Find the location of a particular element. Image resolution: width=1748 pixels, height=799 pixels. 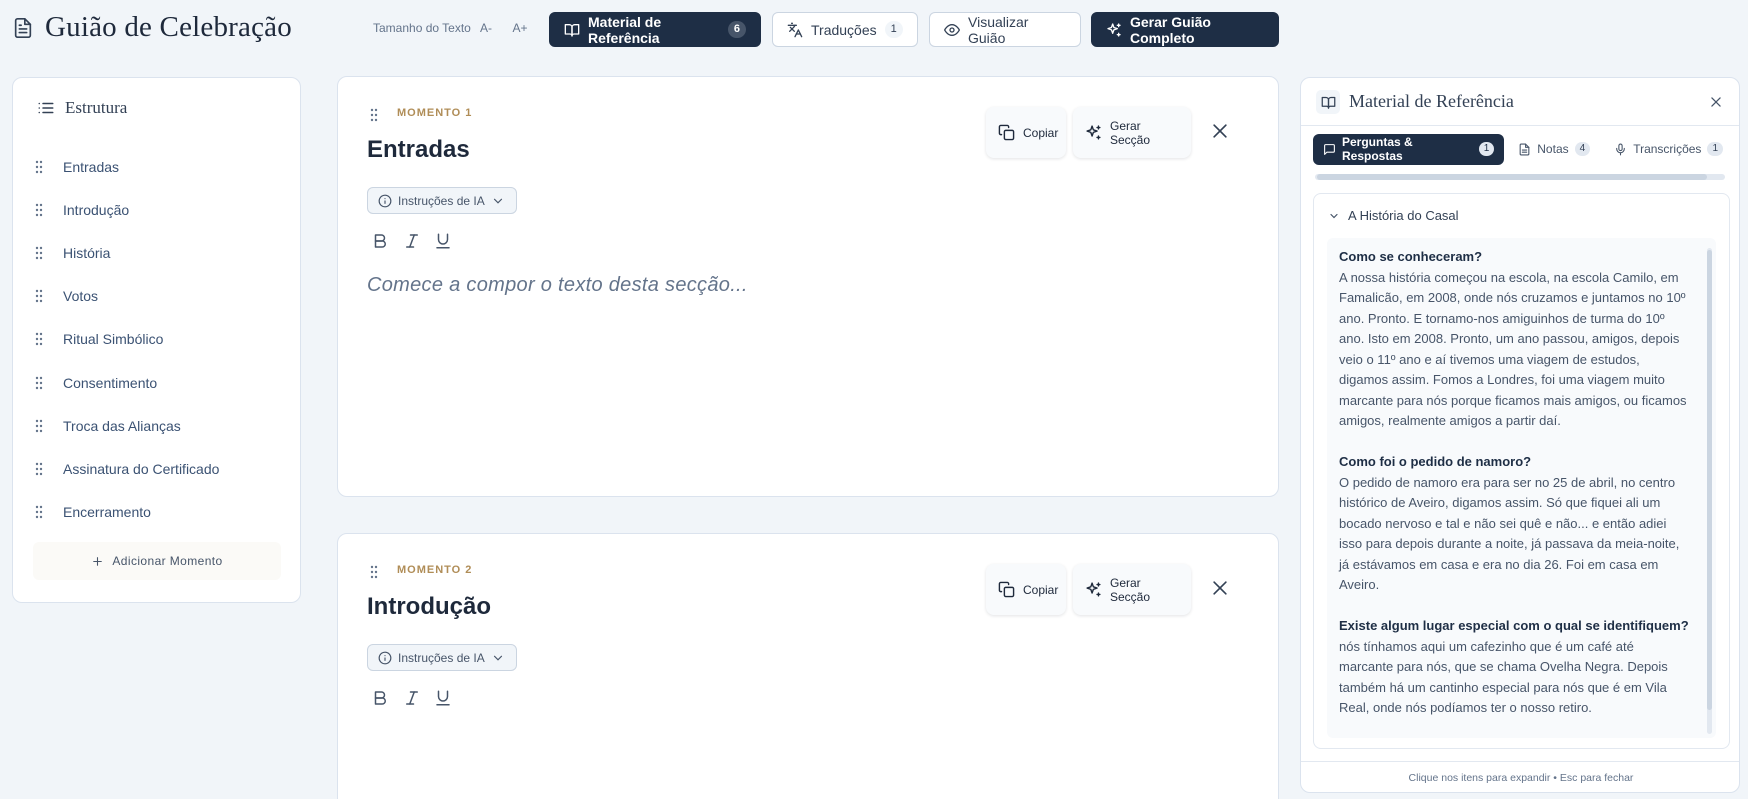

sidebar-item-historia: História is located at coordinates (160, 253).